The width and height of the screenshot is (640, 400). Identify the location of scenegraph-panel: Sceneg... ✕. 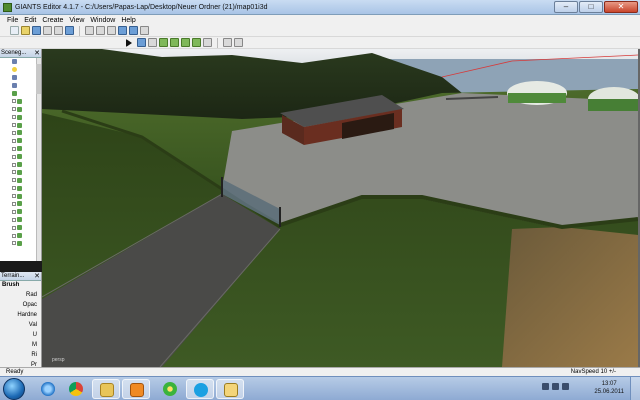
(21, 155).